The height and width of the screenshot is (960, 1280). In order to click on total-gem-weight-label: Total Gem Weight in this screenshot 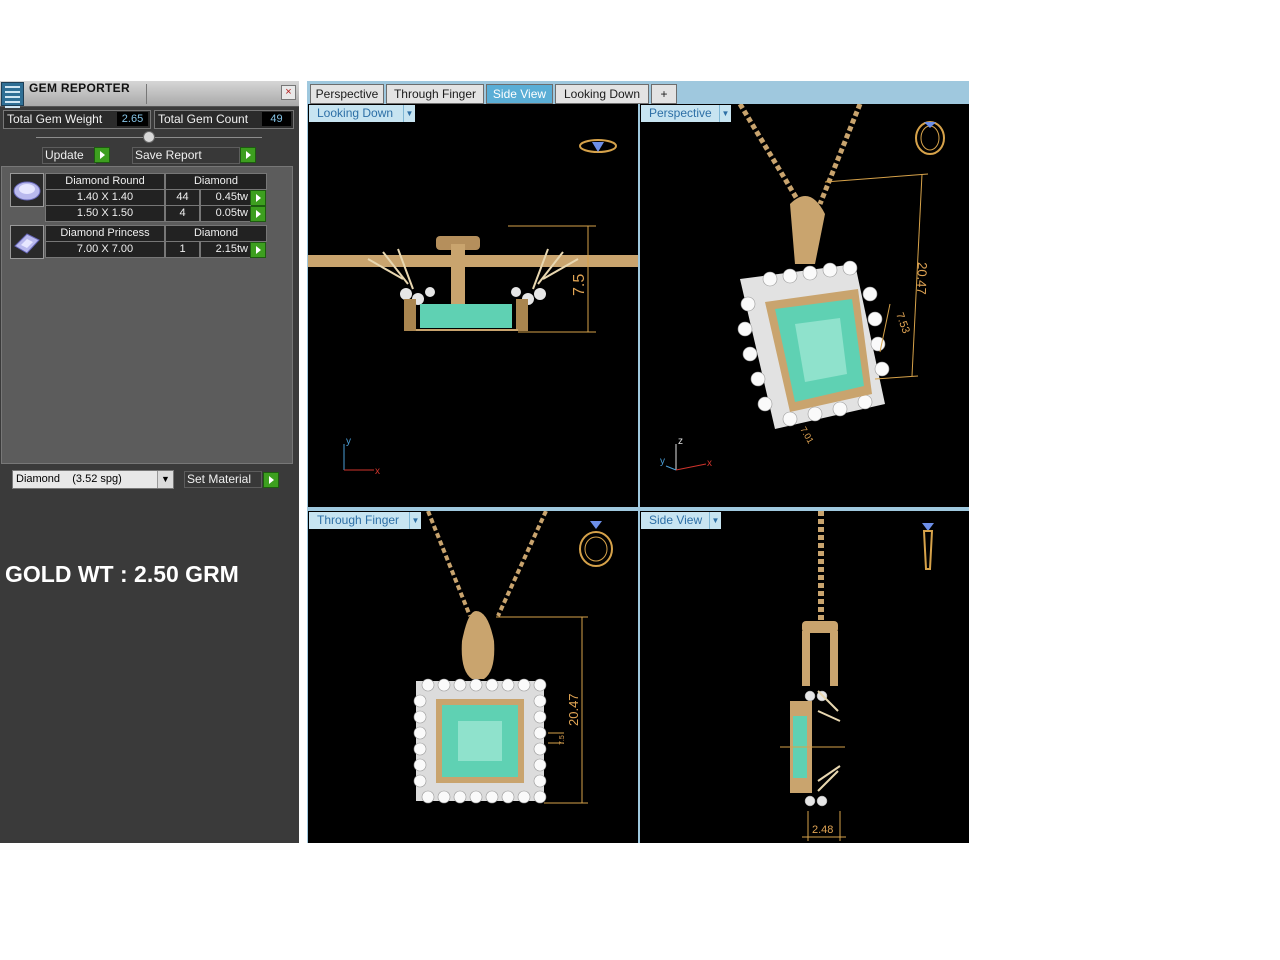, I will do `click(55, 119)`.